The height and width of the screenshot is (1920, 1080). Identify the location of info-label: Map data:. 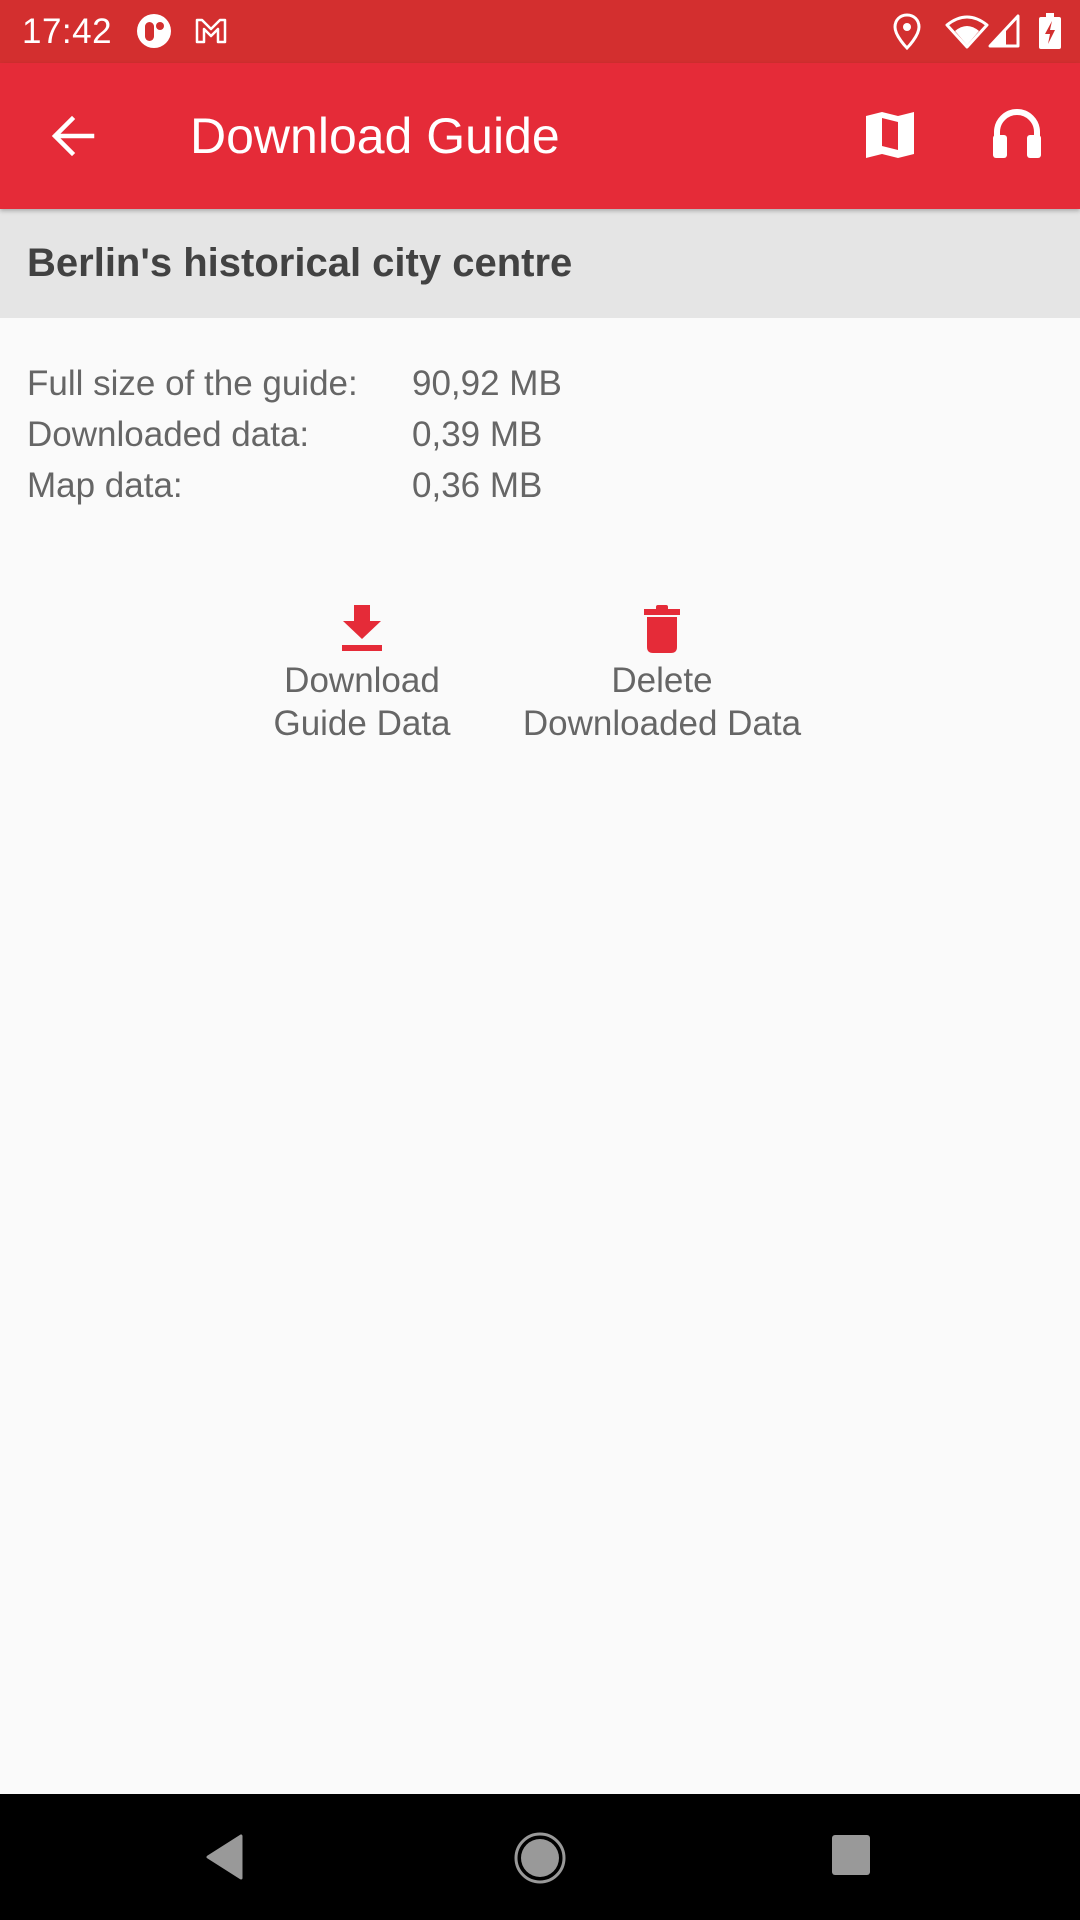
(105, 485).